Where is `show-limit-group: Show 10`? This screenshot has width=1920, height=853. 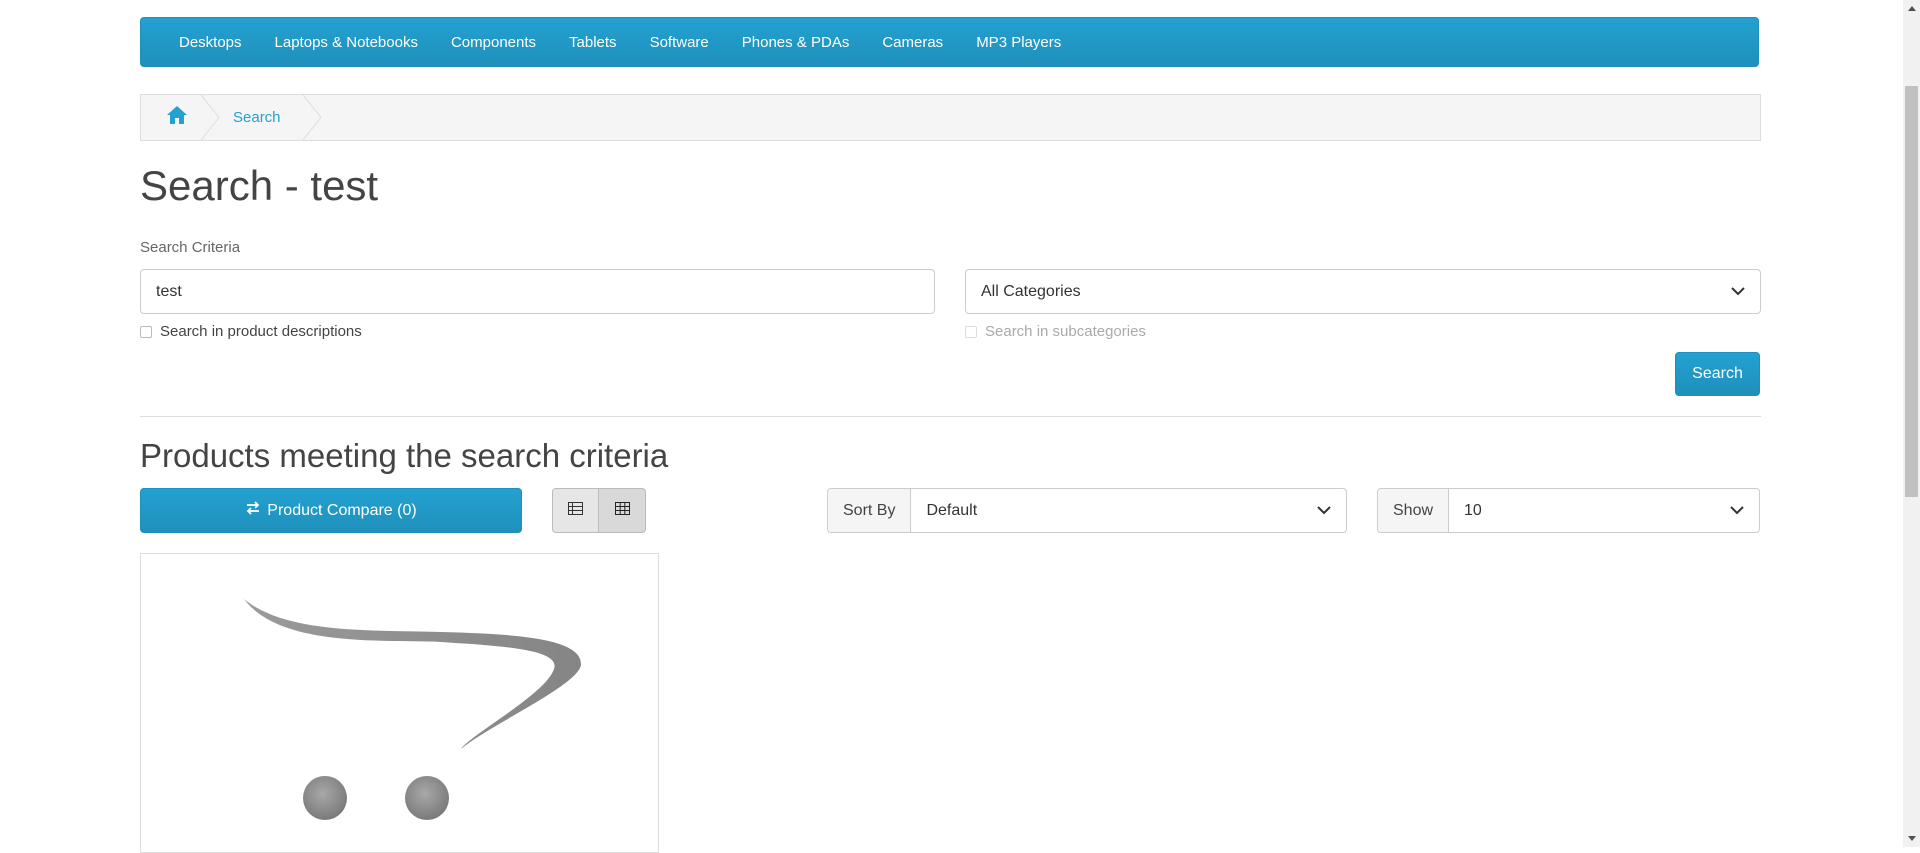
show-limit-group: Show 10 is located at coordinates (1568, 510).